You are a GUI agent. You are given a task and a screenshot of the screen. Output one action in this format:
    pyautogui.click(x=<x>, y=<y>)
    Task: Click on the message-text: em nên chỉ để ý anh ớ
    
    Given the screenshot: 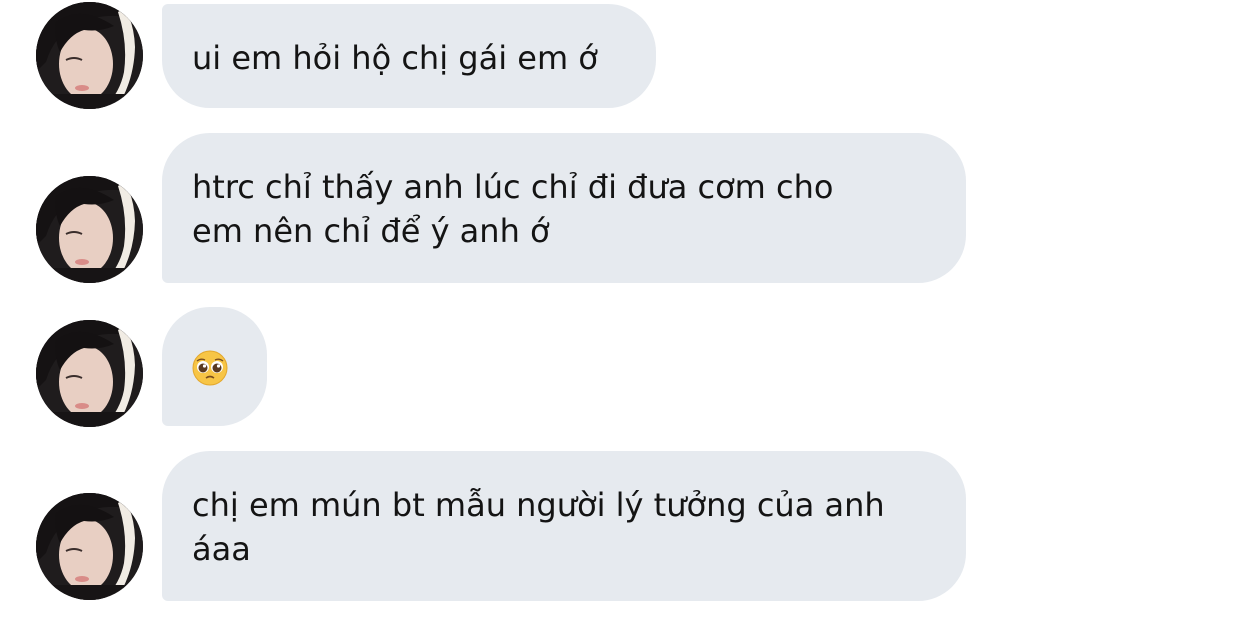 What is the action you would take?
    pyautogui.click(x=371, y=231)
    